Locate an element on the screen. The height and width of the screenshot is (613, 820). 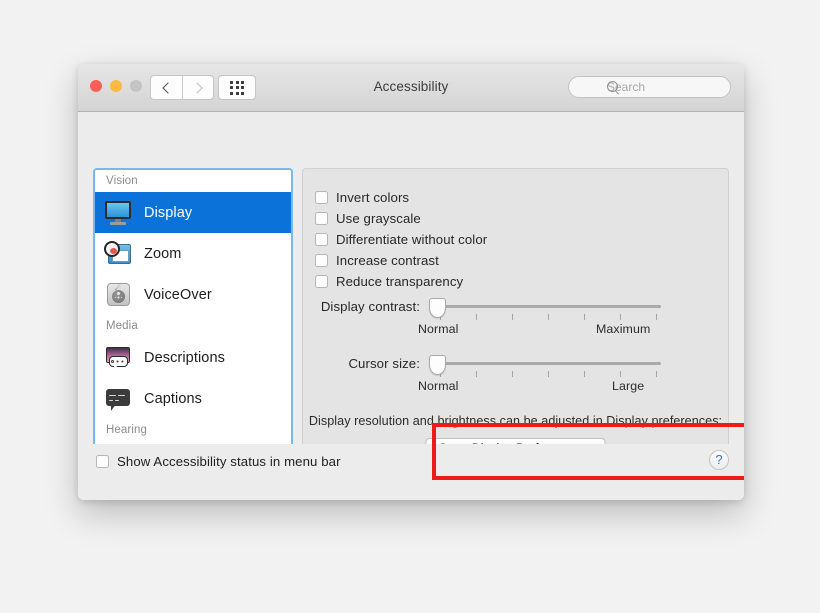
differentiate-without-color-checkbox is located at coordinates (321, 239).